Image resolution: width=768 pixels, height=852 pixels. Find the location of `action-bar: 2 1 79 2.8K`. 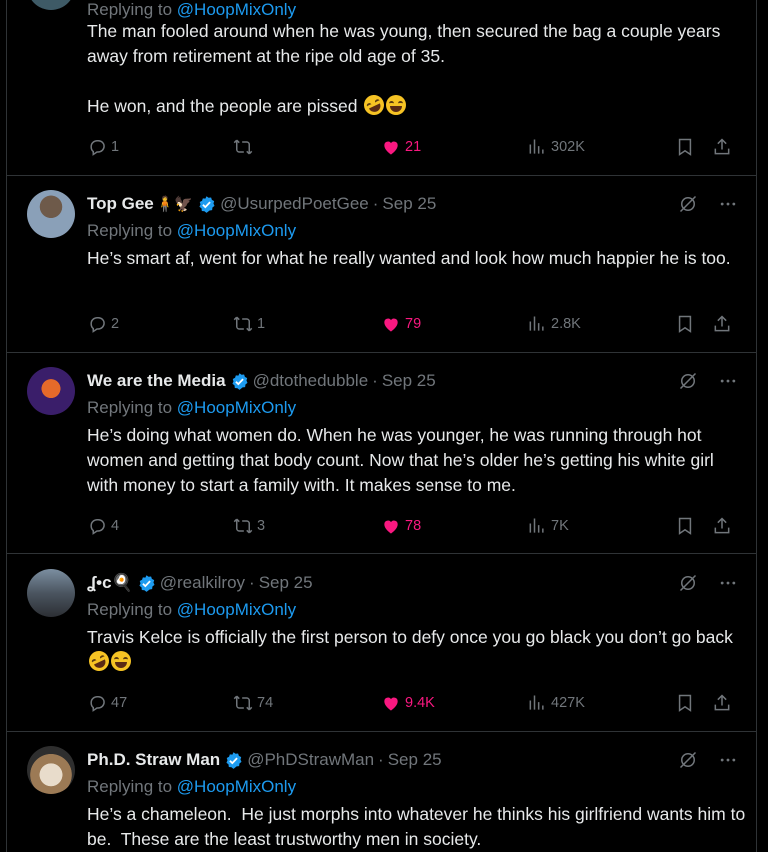

action-bar: 2 1 79 2.8K is located at coordinates (417, 324).